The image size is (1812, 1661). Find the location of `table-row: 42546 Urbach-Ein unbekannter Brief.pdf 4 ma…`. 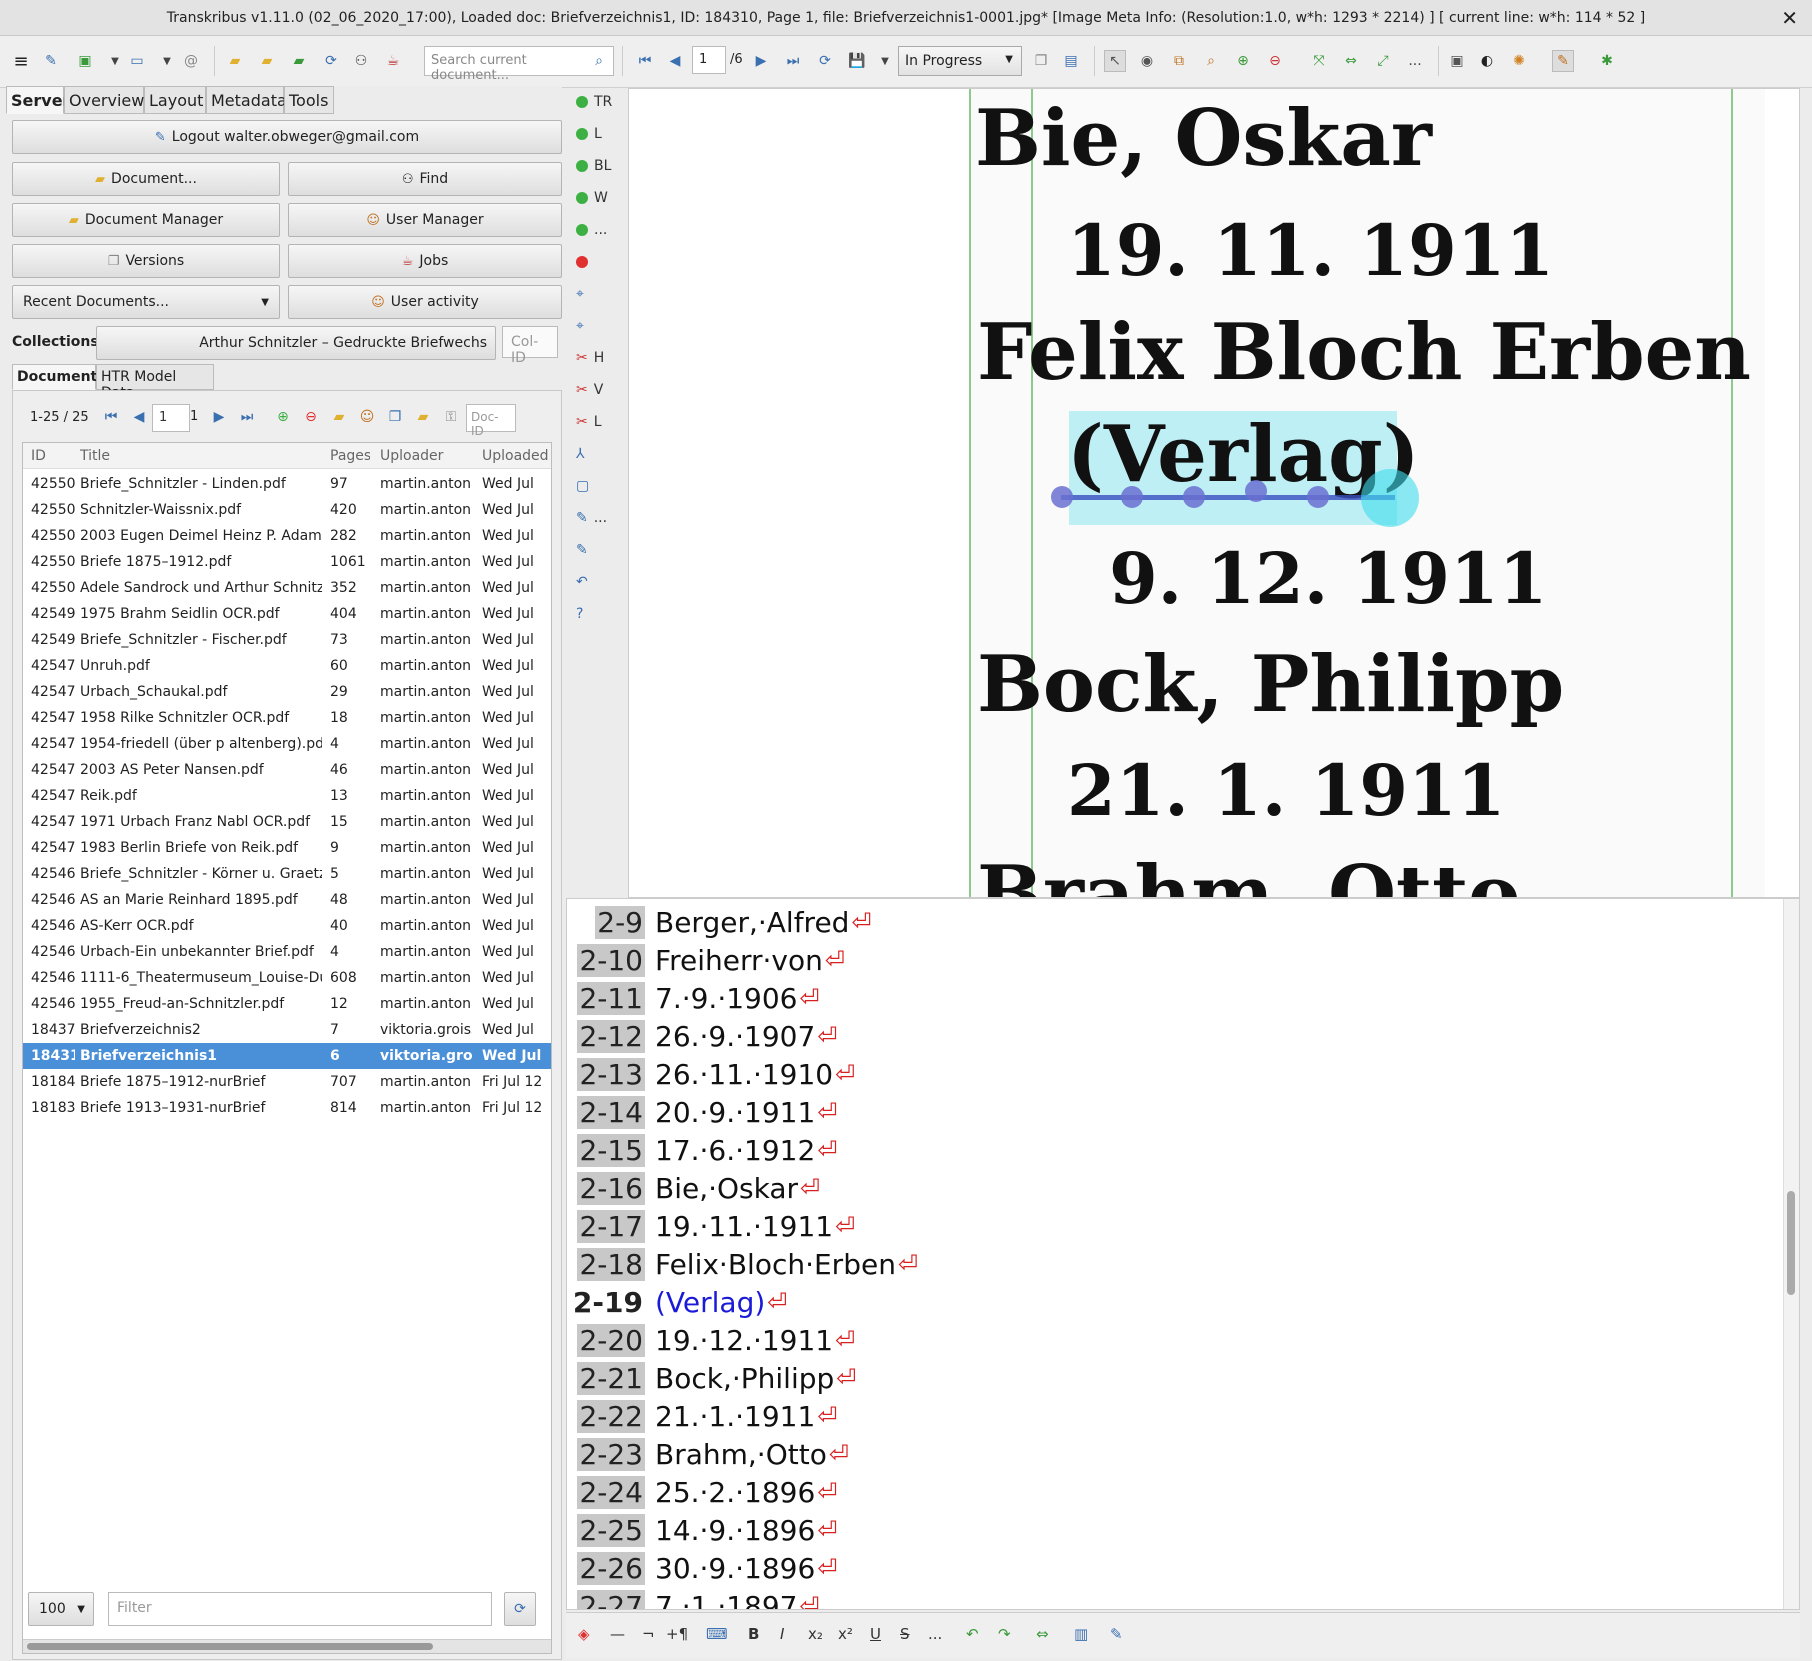

table-row: 42546 Urbach-Ein unbekannter Brief.pdf 4 ma… is located at coordinates (287, 952).